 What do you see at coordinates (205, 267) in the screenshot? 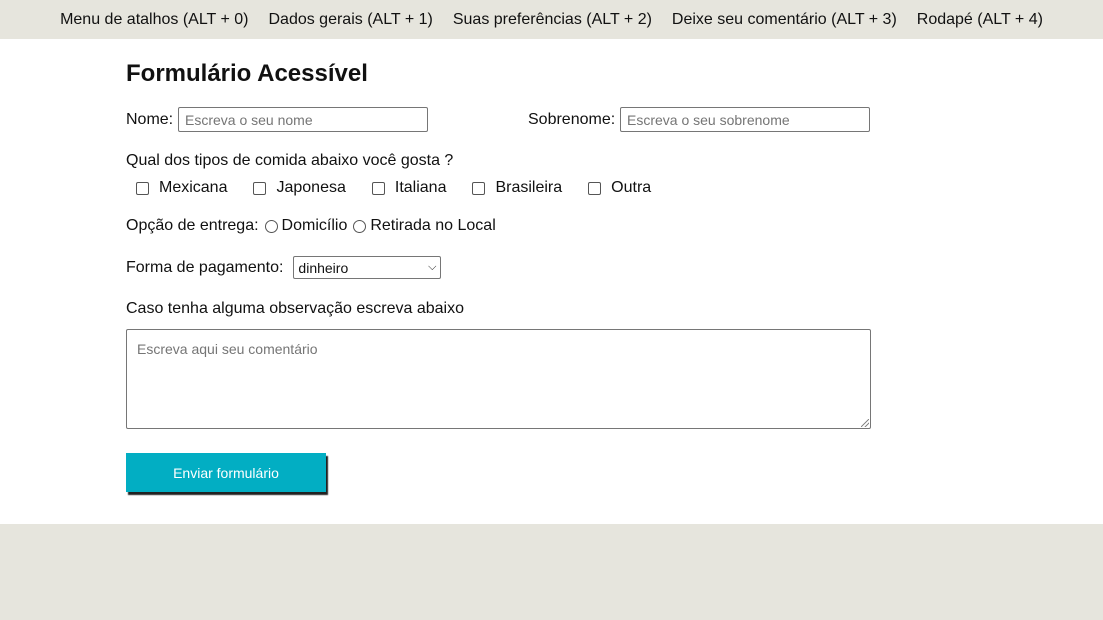
I see `payment-label: Forma de pagamento:` at bounding box center [205, 267].